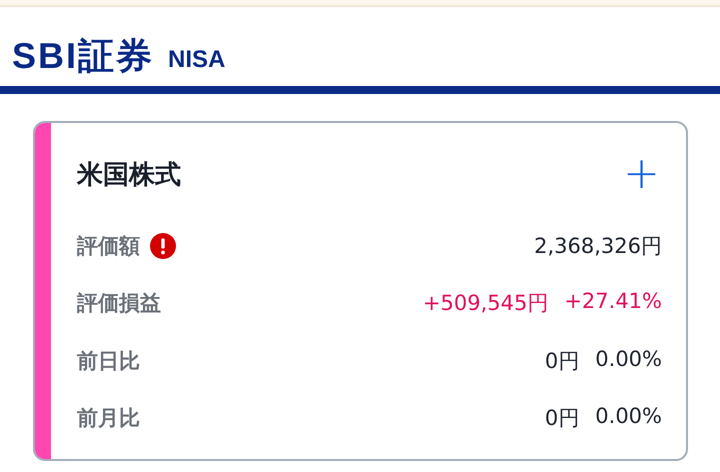  What do you see at coordinates (119, 304) in the screenshot?
I see `row-label: 評価損益` at bounding box center [119, 304].